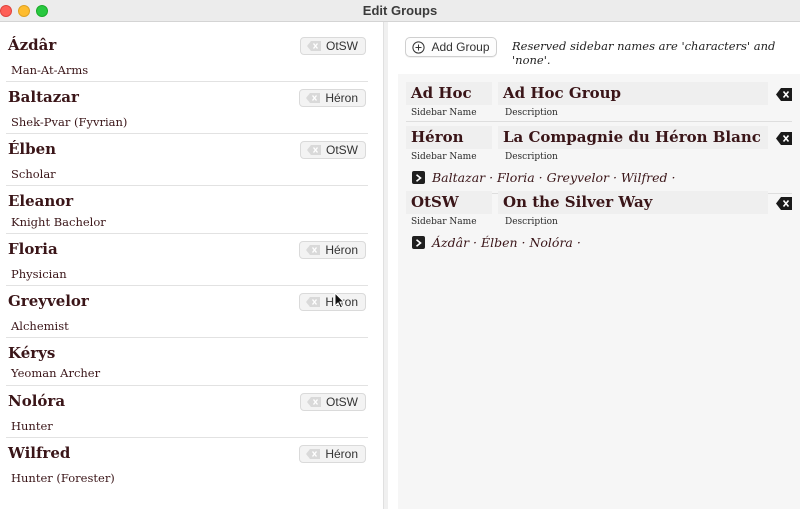 Image resolution: width=800 pixels, height=509 pixels. What do you see at coordinates (63, 478) in the screenshot?
I see `character-role: Hunter (Forester)` at bounding box center [63, 478].